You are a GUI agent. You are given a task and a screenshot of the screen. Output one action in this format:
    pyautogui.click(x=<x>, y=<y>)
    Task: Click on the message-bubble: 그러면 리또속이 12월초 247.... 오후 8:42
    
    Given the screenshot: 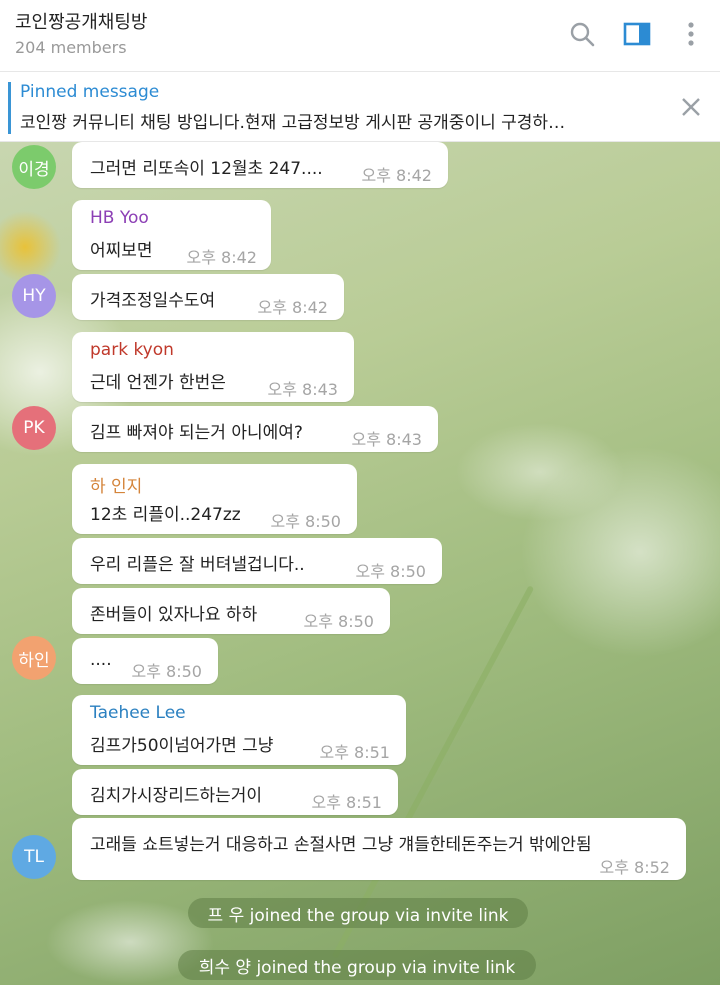 What is the action you would take?
    pyautogui.click(x=260, y=165)
    